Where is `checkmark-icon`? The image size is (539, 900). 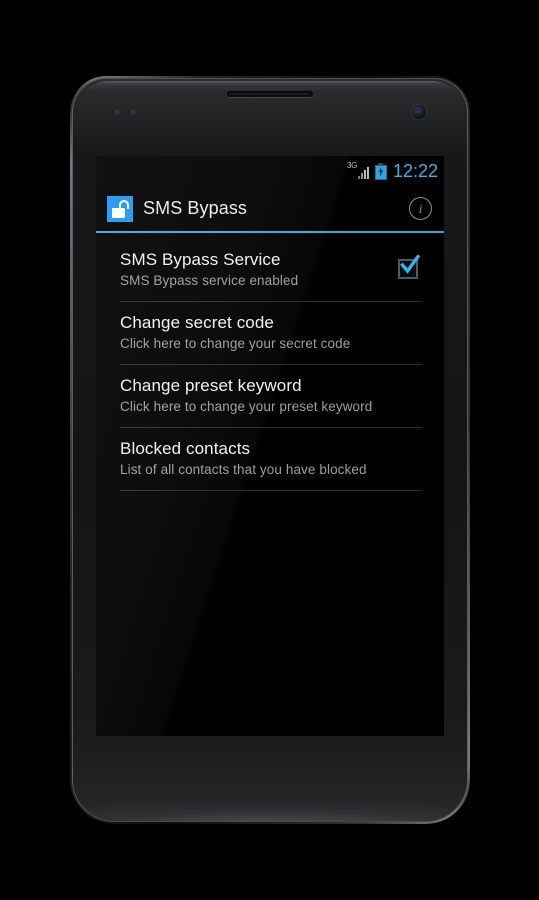
checkmark-icon is located at coordinates (410, 264).